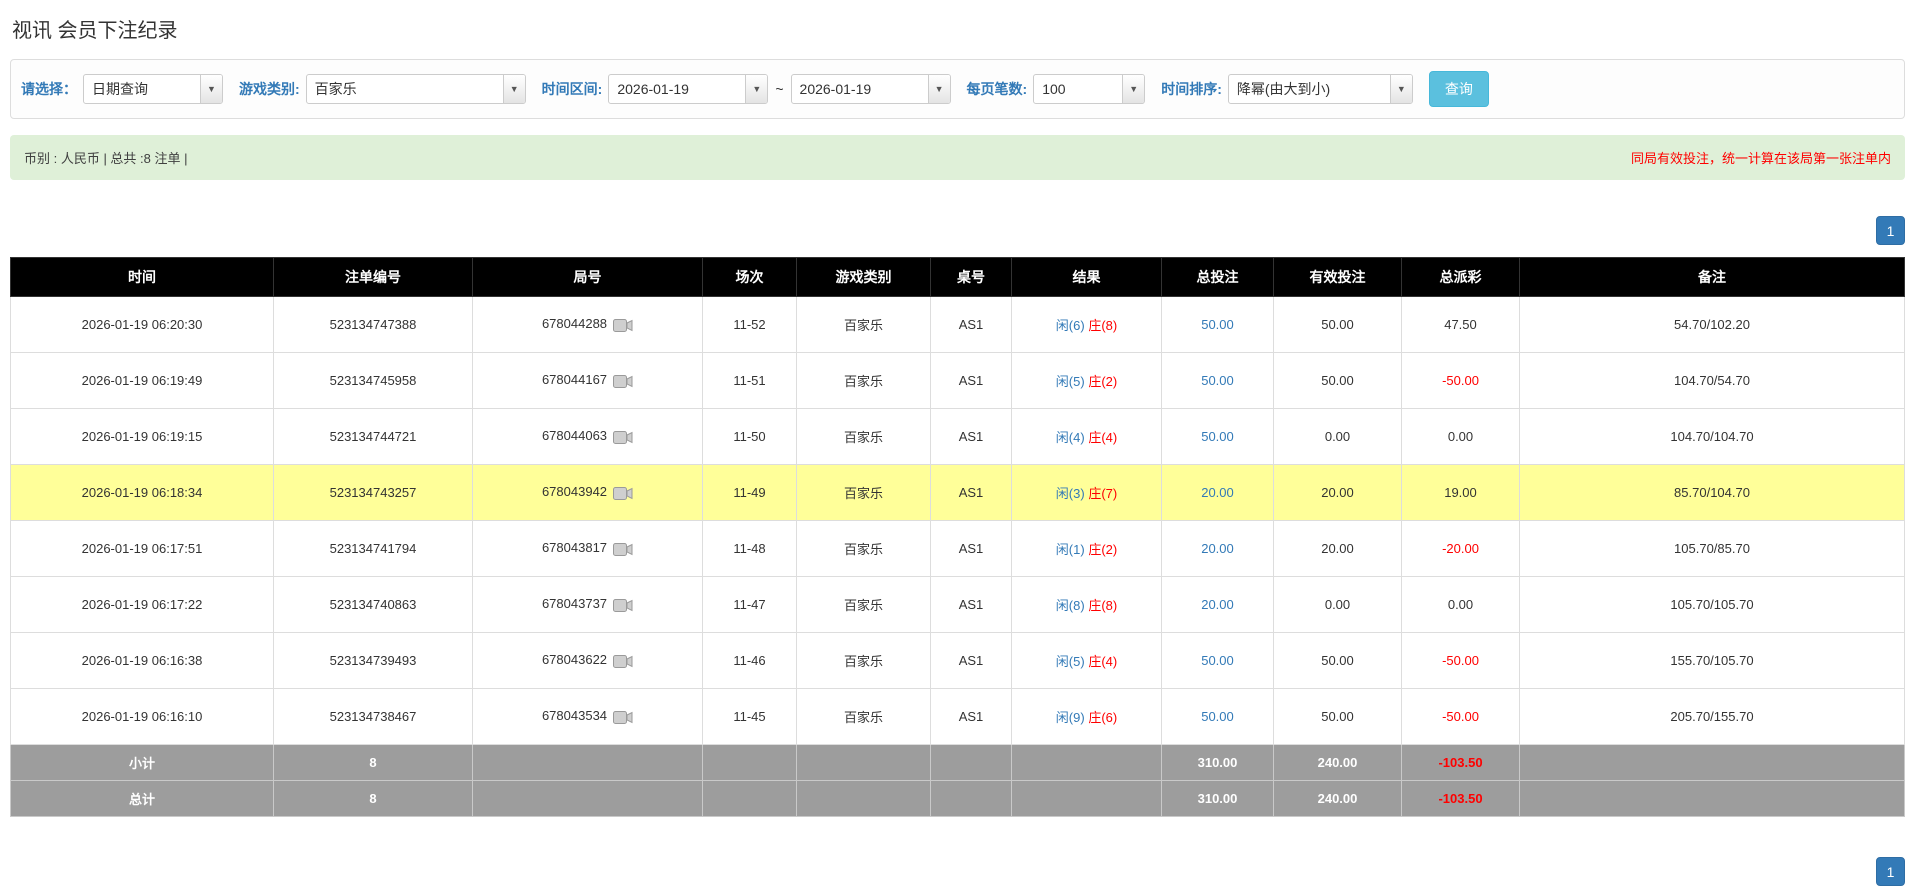  I want to click on date-to-select: 2026-01-19 ▼, so click(870, 89).